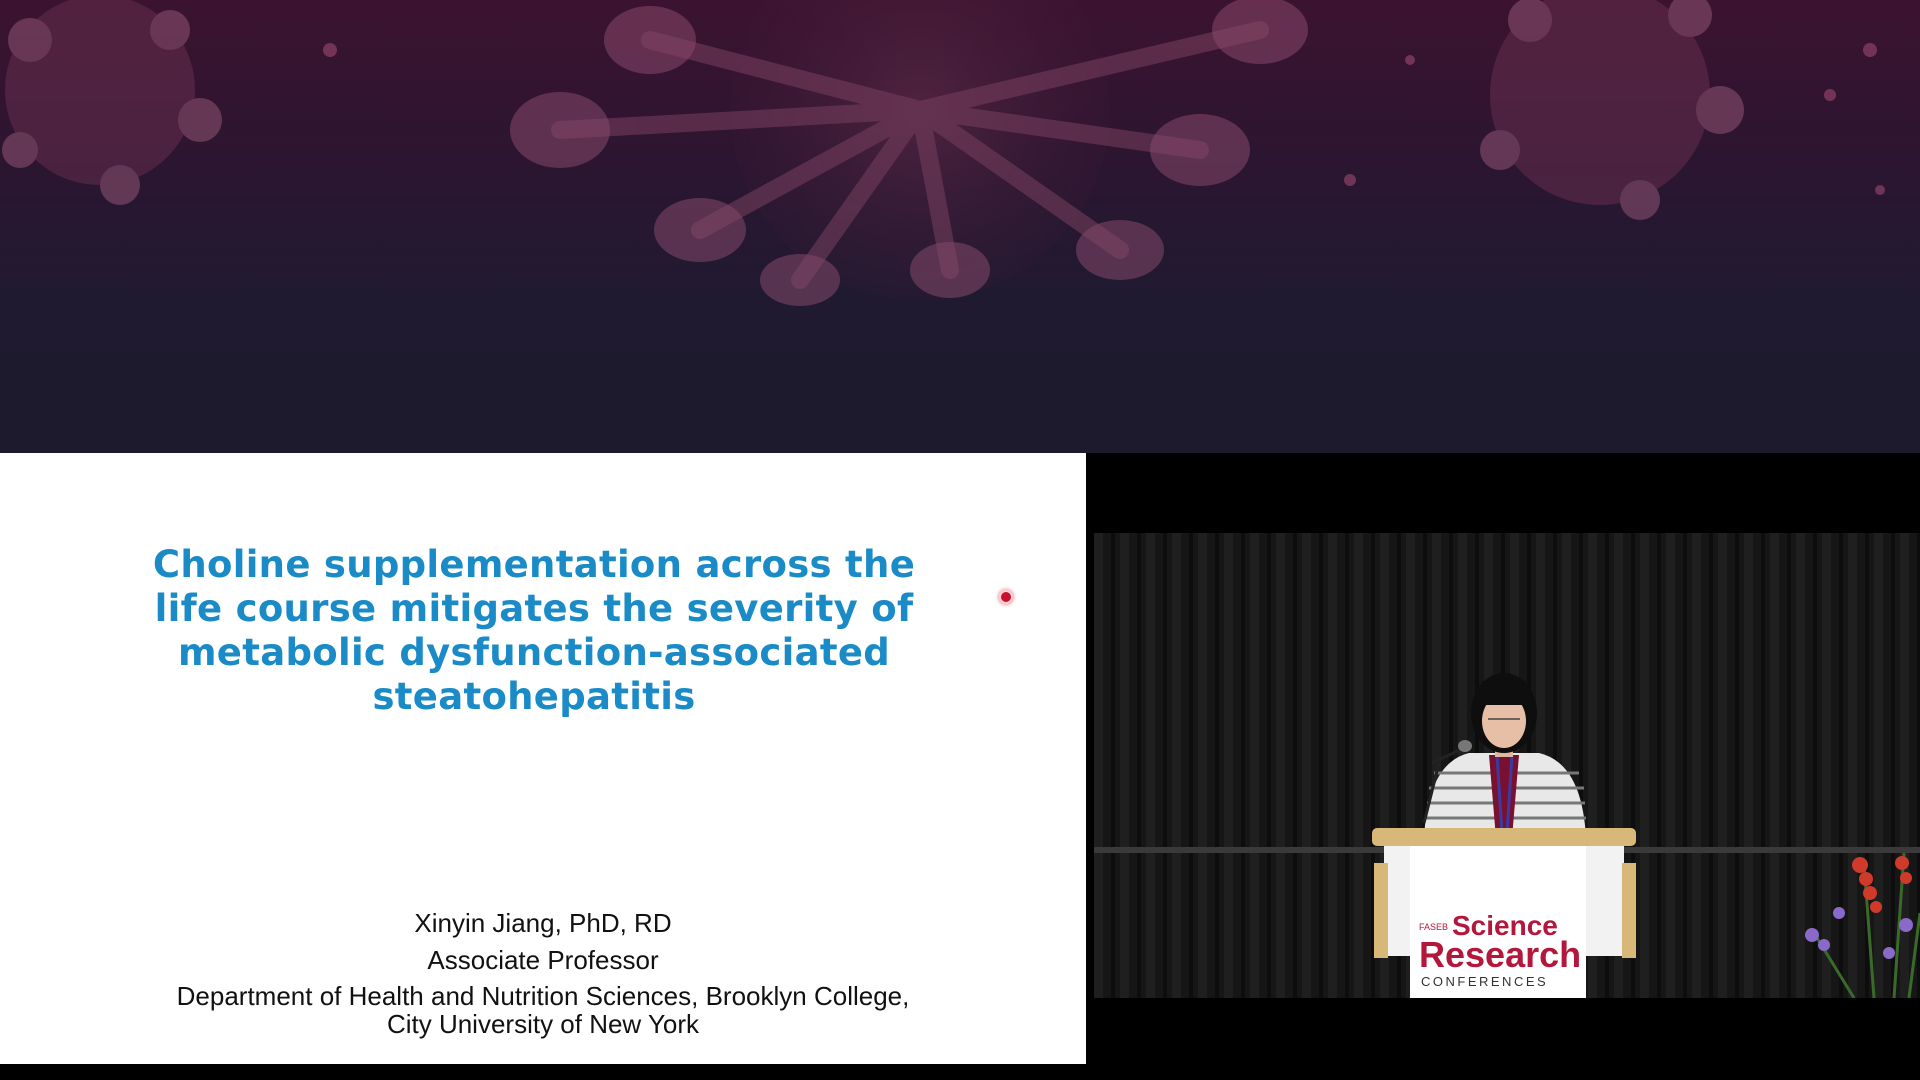 Image resolution: width=1920 pixels, height=1080 pixels. What do you see at coordinates (543, 960) in the screenshot?
I see `speaker-role: Associate Professor` at bounding box center [543, 960].